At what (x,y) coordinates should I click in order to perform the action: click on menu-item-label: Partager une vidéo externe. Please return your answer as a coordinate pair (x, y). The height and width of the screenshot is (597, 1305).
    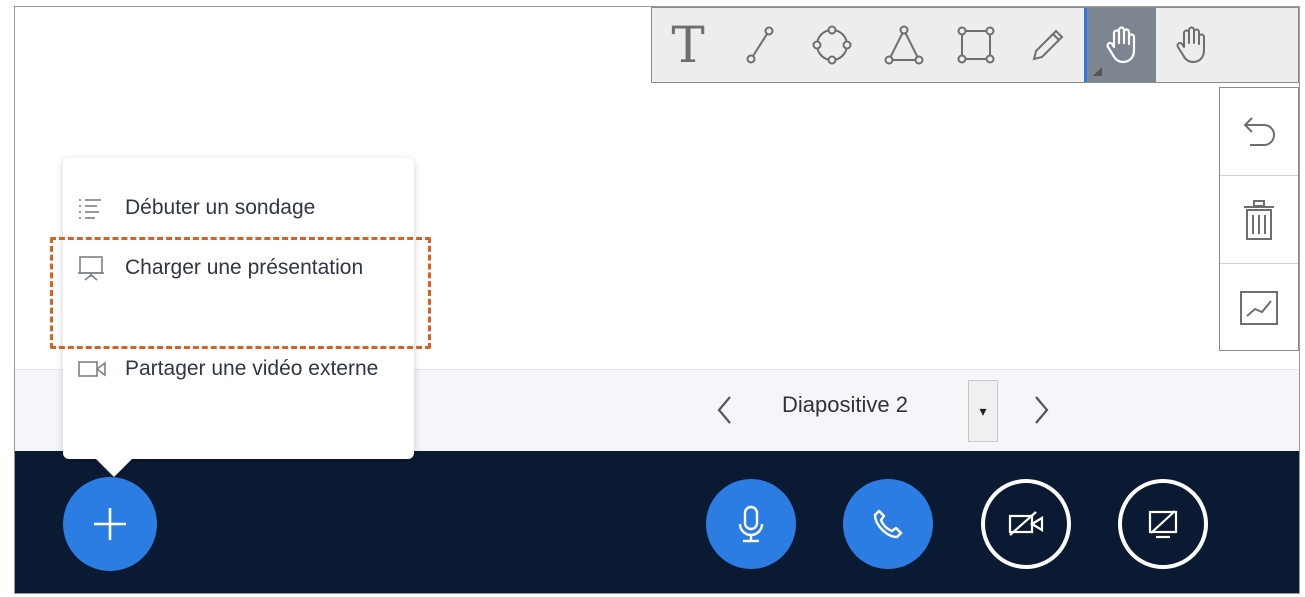
    Looking at the image, I should click on (252, 368).